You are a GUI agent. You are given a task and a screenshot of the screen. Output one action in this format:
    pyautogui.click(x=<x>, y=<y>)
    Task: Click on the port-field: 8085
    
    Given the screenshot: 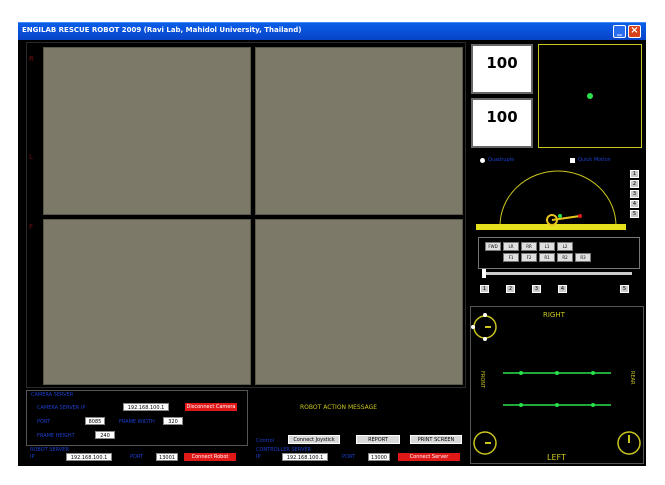 What is the action you would take?
    pyautogui.click(x=95, y=421)
    